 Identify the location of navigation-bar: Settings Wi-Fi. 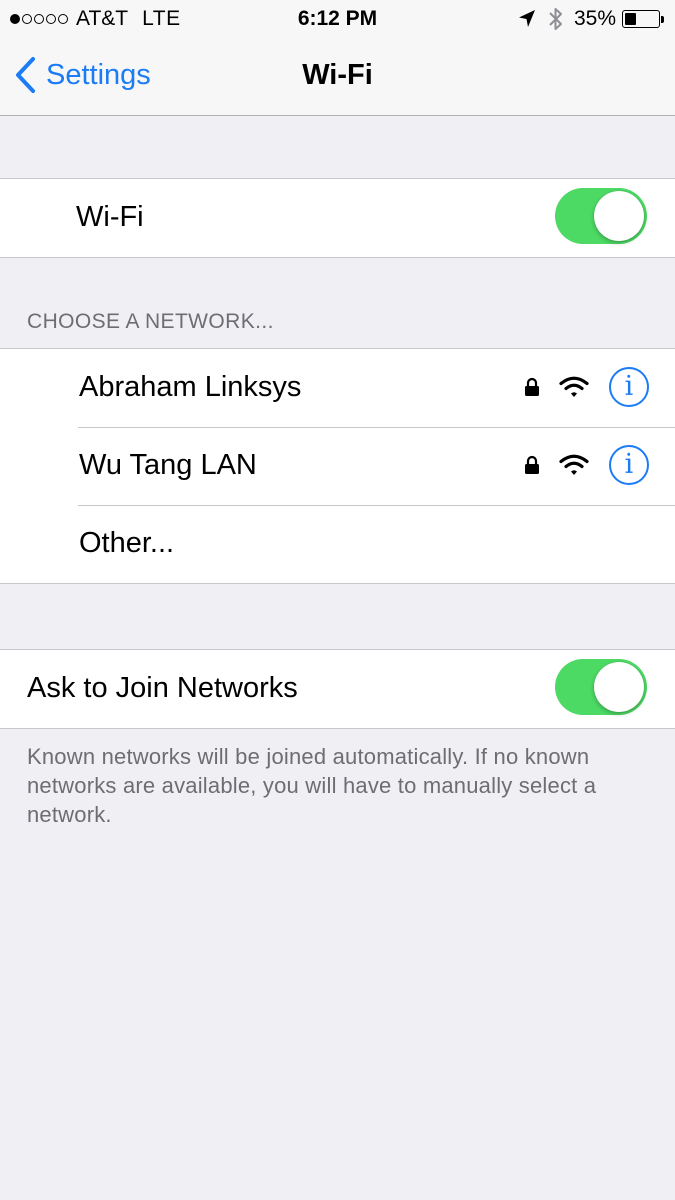
(337, 77).